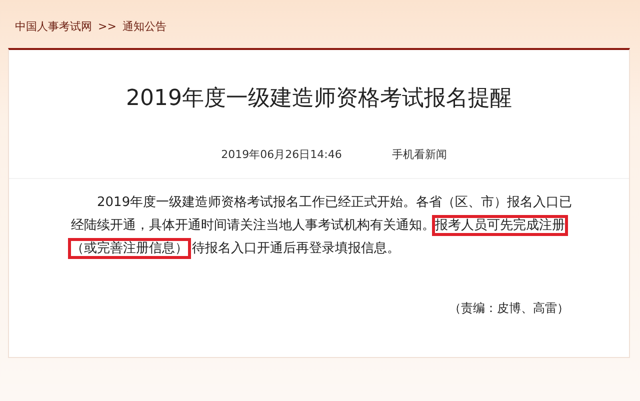  I want to click on article-title: 2019年度一级建造师资格考试报名提醒, so click(319, 99).